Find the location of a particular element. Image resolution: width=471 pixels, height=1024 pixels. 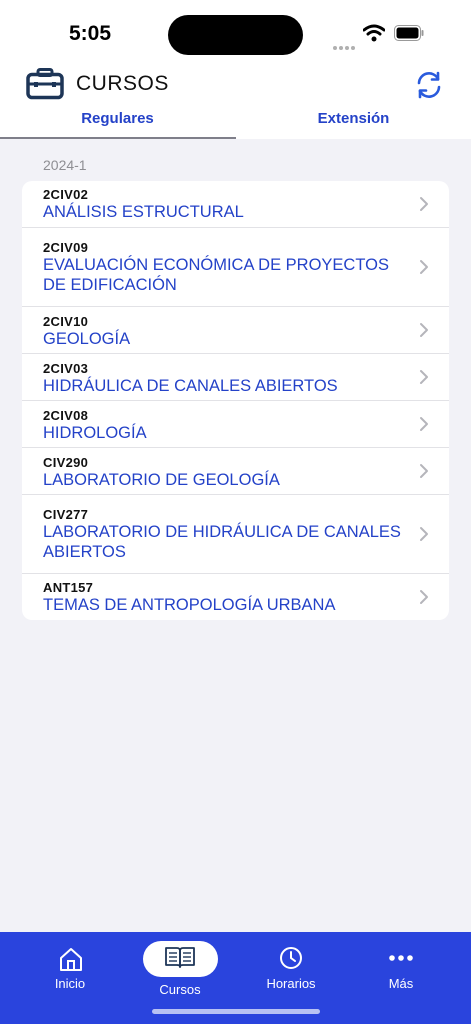

course-code: 2CIV03 is located at coordinates (66, 368).